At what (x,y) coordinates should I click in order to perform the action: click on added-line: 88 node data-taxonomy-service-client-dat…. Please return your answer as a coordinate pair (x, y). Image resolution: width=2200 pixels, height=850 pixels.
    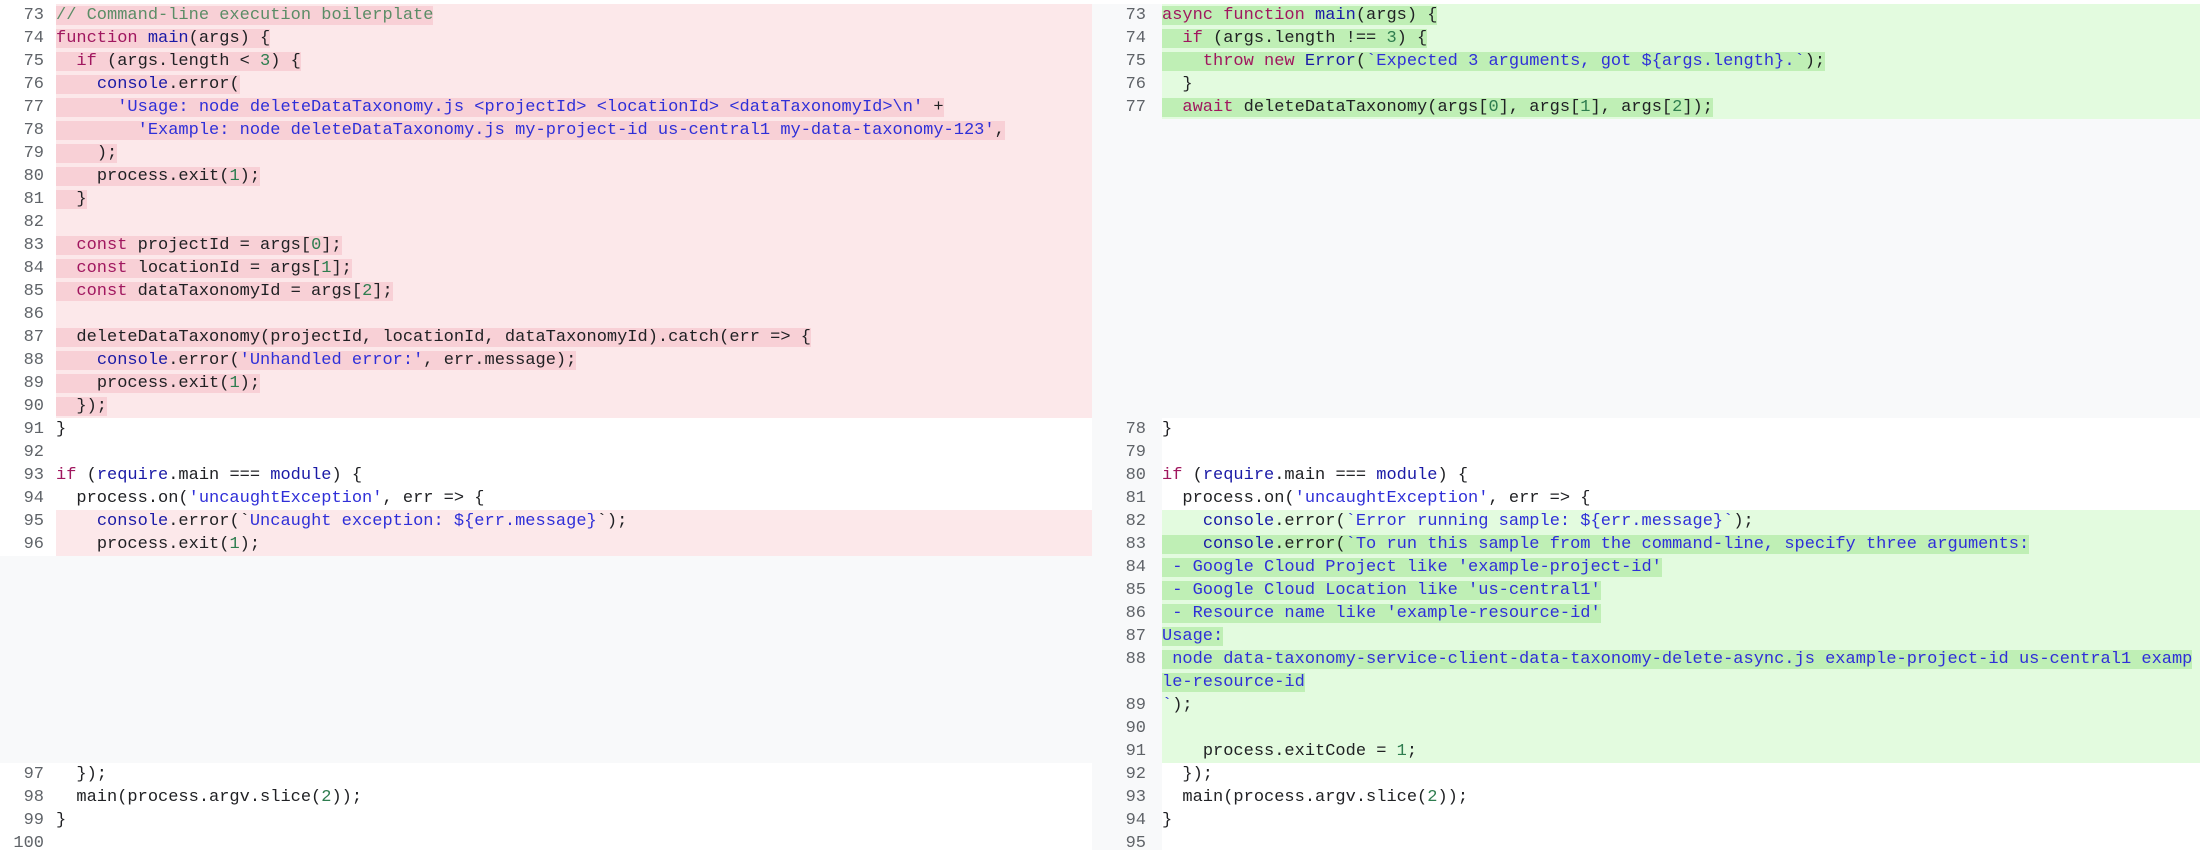
    Looking at the image, I should click on (1646, 671).